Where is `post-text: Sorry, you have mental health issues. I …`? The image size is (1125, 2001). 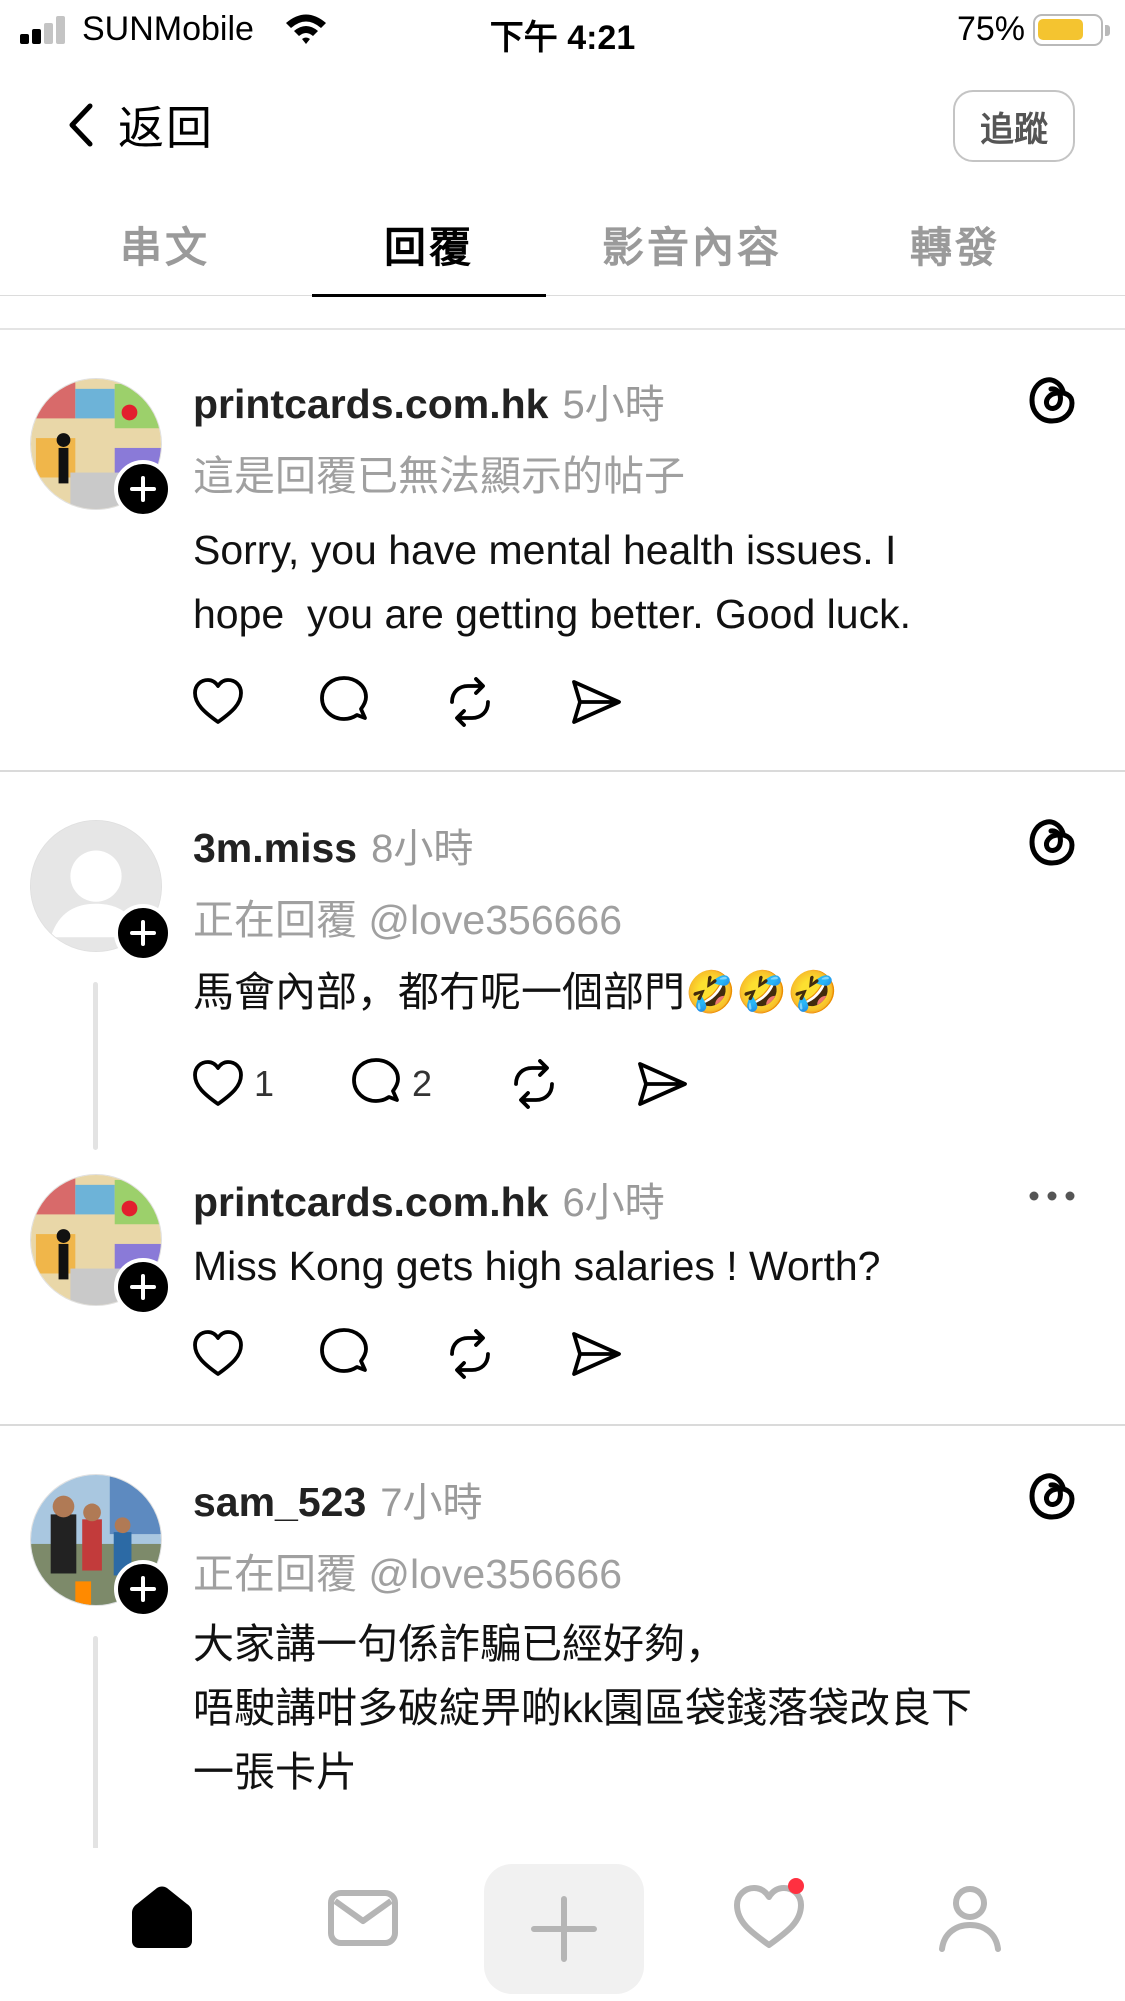 post-text: Sorry, you have mental health issues. I … is located at coordinates (552, 582).